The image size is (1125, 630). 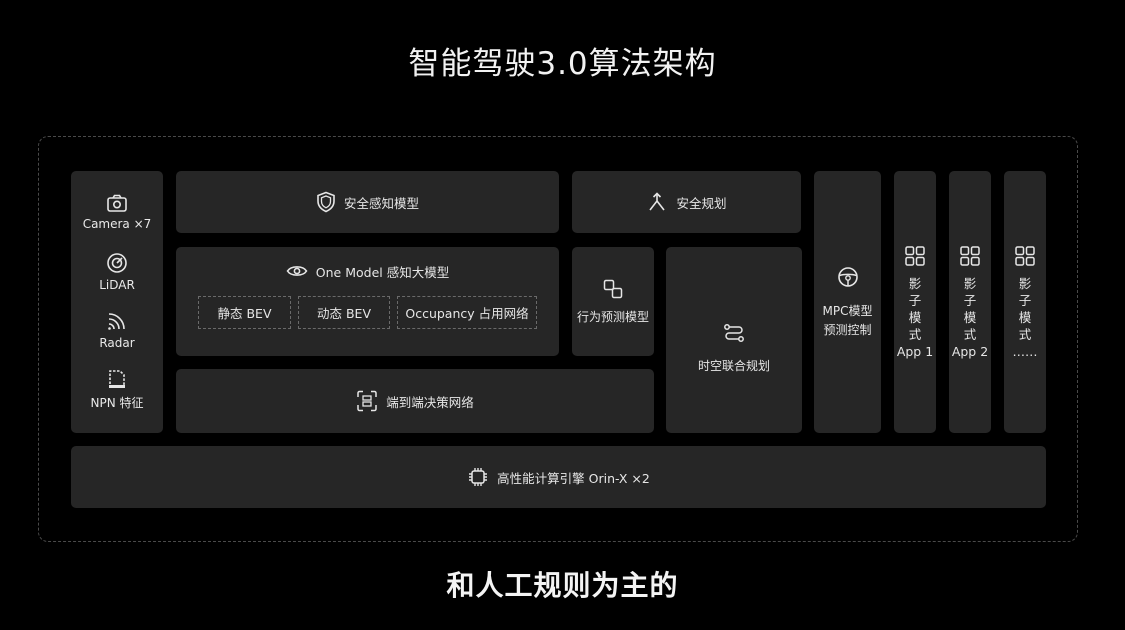 What do you see at coordinates (613, 301) in the screenshot?
I see `behavior-prediction-module: 行为预测模型` at bounding box center [613, 301].